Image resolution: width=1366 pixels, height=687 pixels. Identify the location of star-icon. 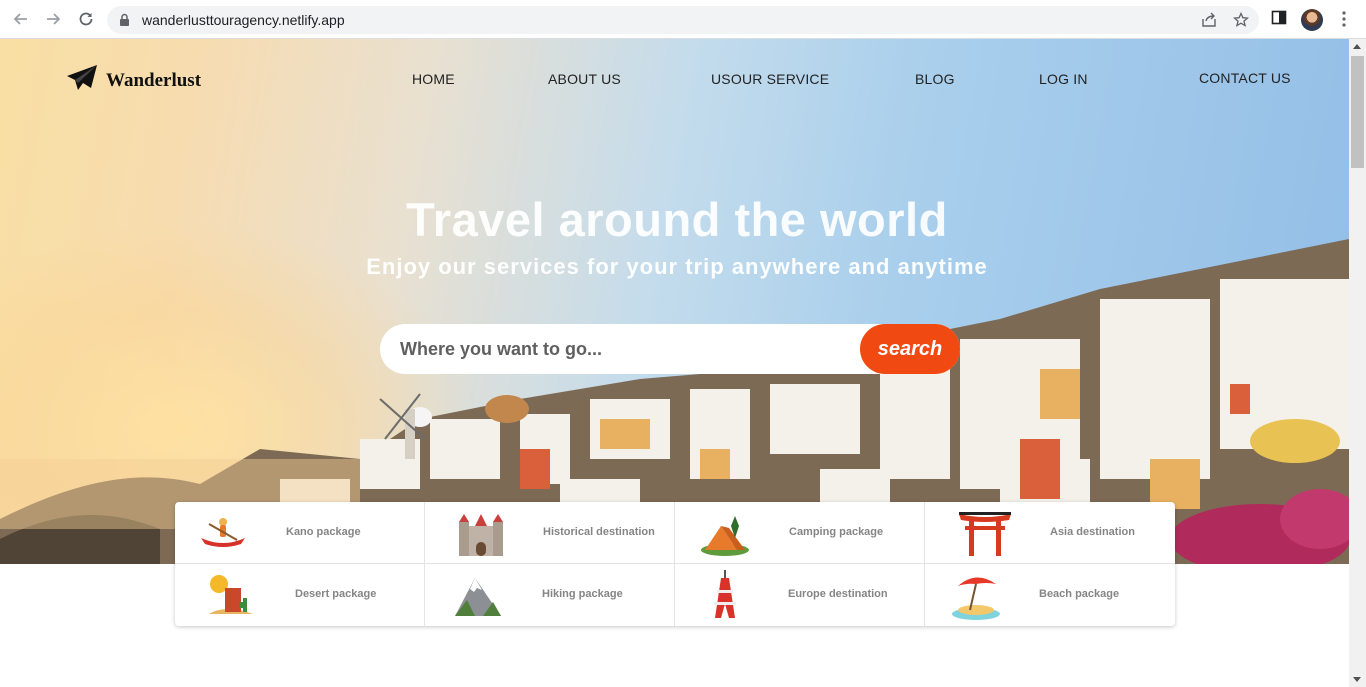
(1241, 22).